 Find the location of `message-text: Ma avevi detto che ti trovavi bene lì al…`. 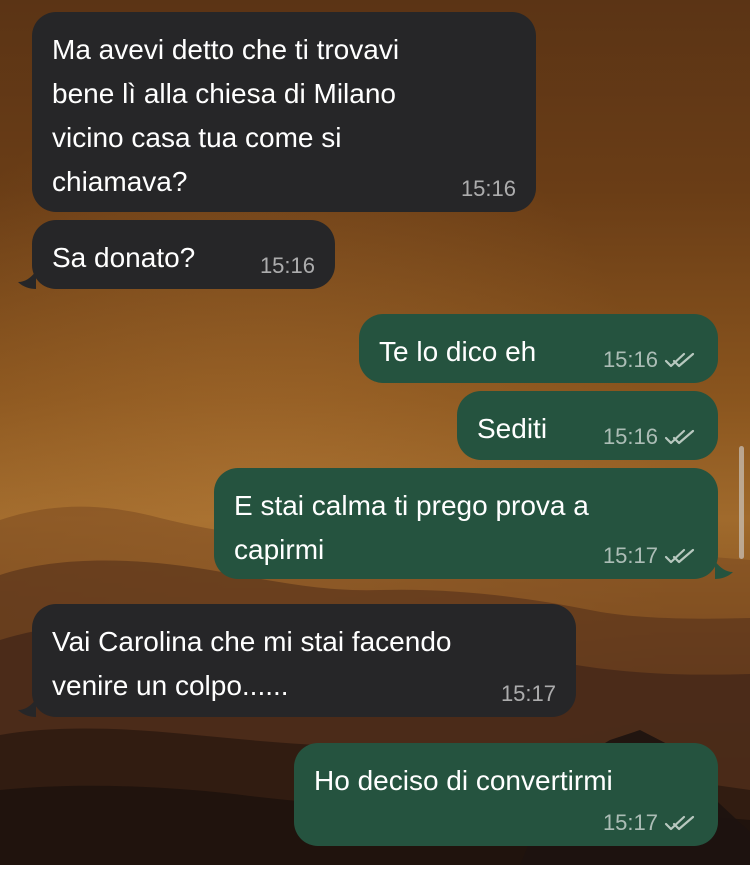

message-text: Ma avevi detto che ti trovavi bene lì al… is located at coordinates (226, 115).